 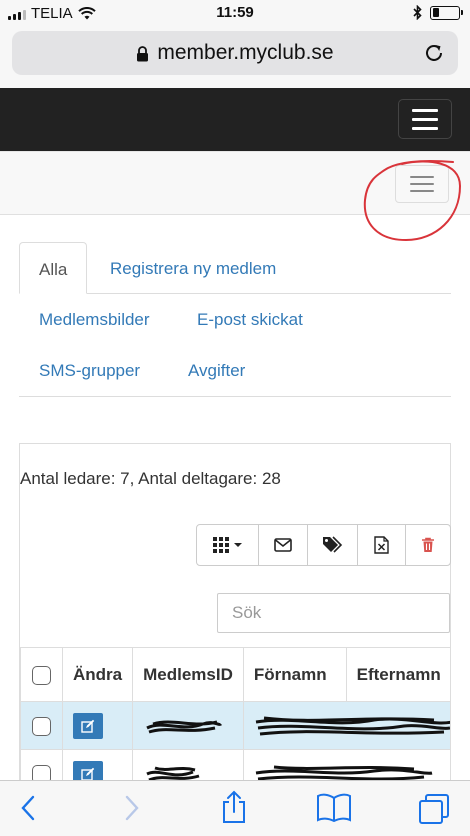 What do you see at coordinates (150, 478) in the screenshot?
I see `member-counts: Antal ledare: 7, Antal deltagare: 28` at bounding box center [150, 478].